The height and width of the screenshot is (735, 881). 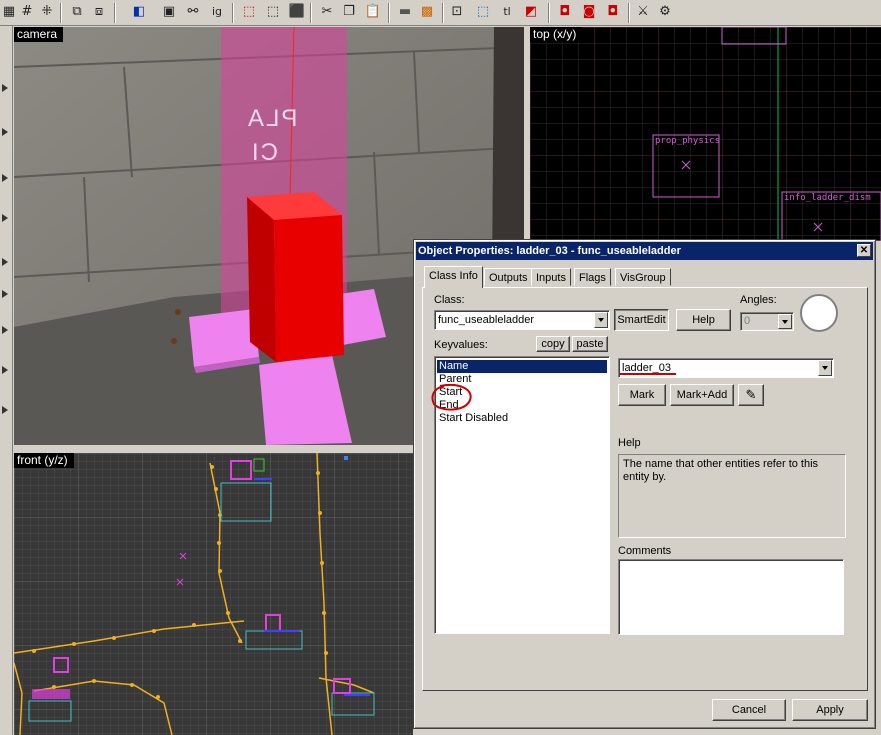 What do you see at coordinates (641, 320) in the screenshot?
I see `smartedit-button: SmartEdit` at bounding box center [641, 320].